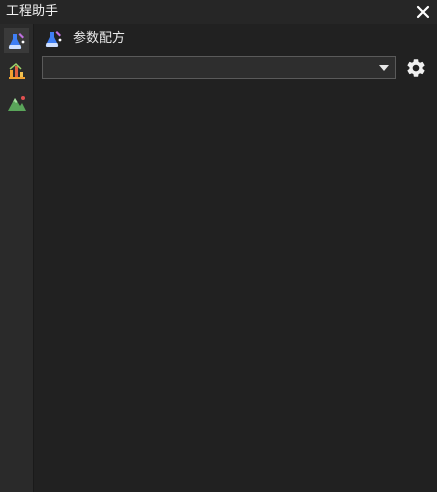  Describe the element at coordinates (218, 12) in the screenshot. I see `title-bar: 工程助手` at that location.